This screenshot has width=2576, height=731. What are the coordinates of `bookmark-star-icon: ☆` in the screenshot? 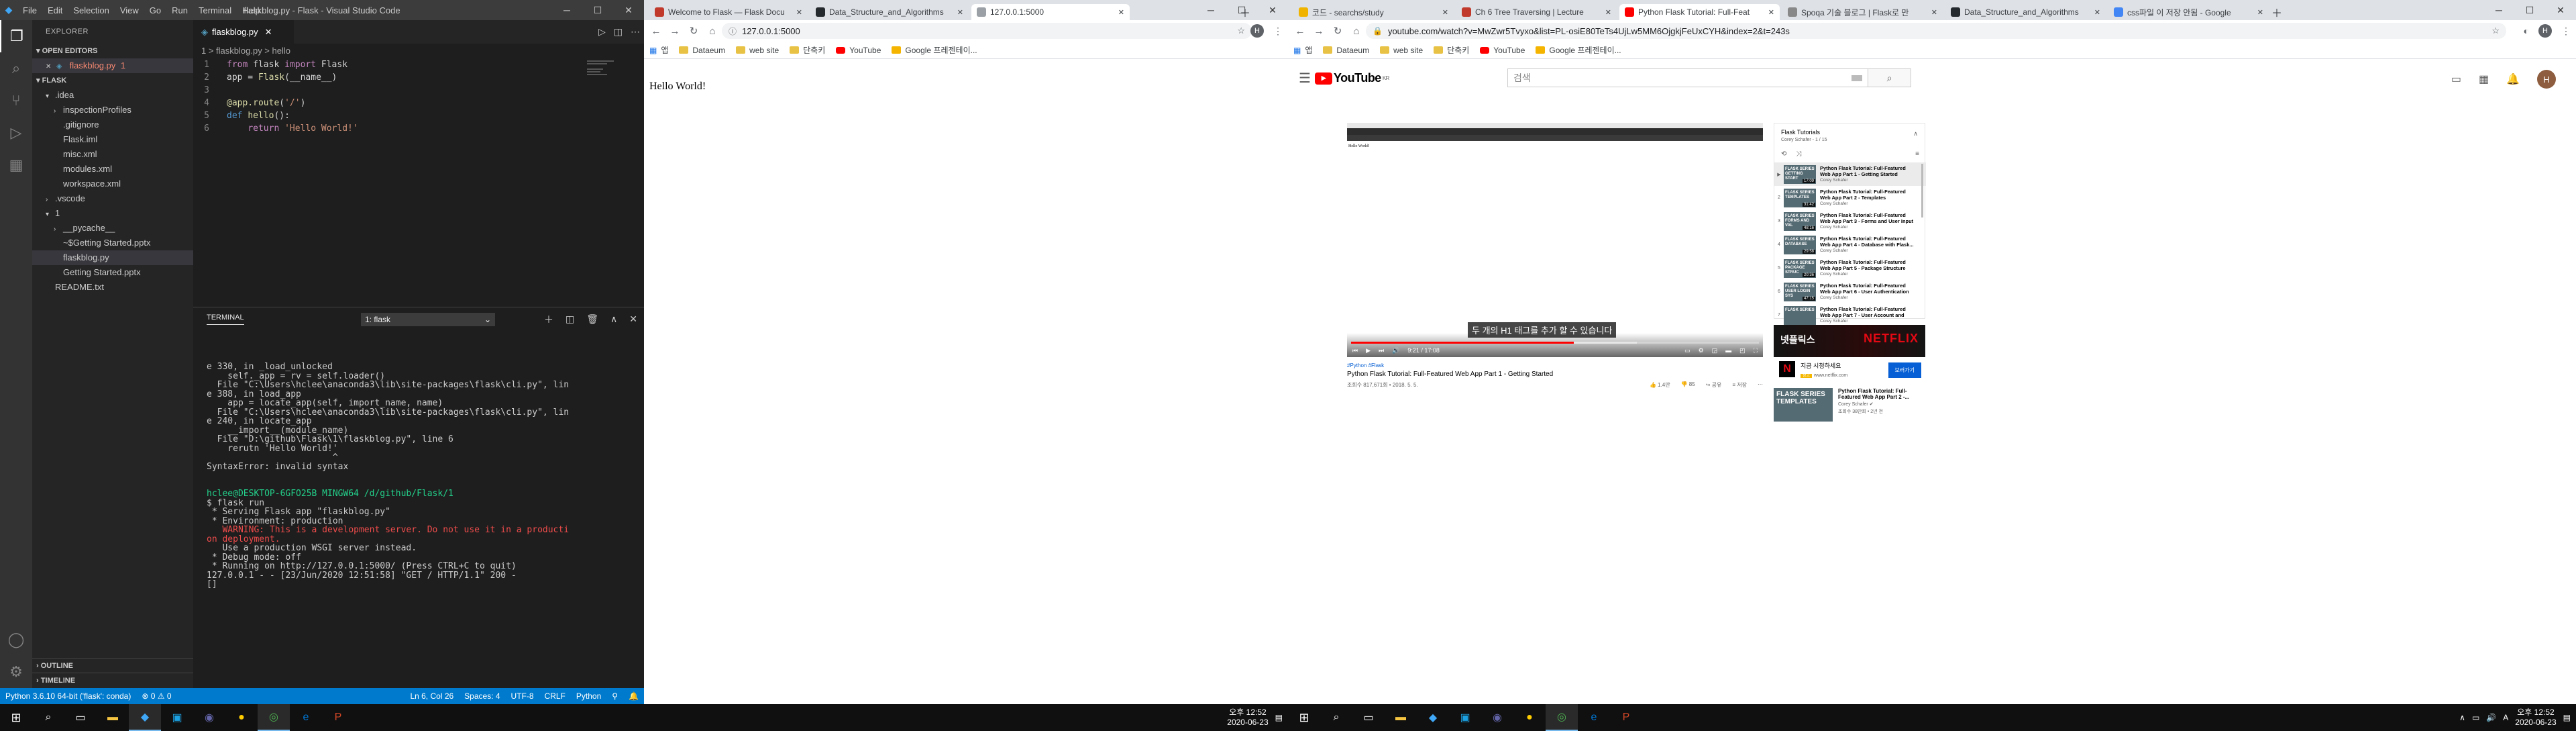 It's located at (2495, 31).